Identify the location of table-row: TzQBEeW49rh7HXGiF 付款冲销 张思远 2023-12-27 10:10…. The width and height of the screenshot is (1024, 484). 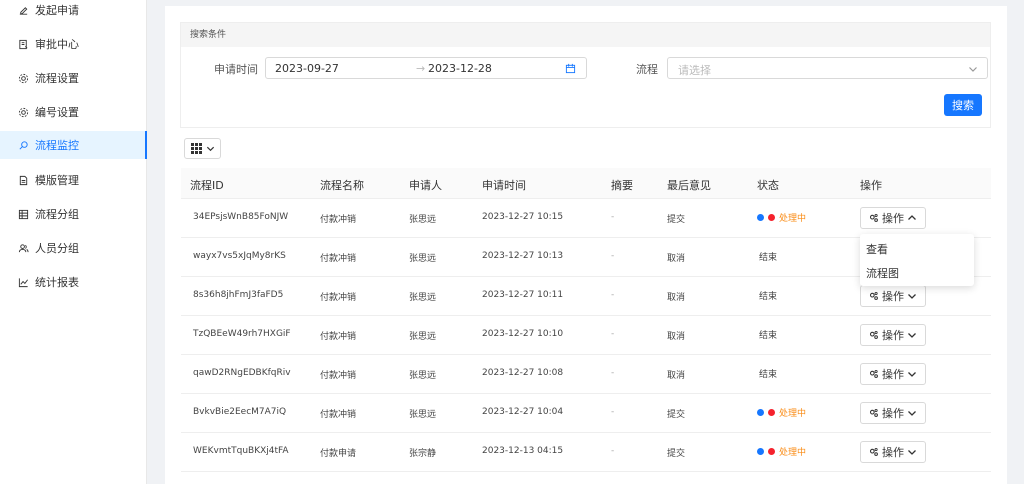
(586, 335).